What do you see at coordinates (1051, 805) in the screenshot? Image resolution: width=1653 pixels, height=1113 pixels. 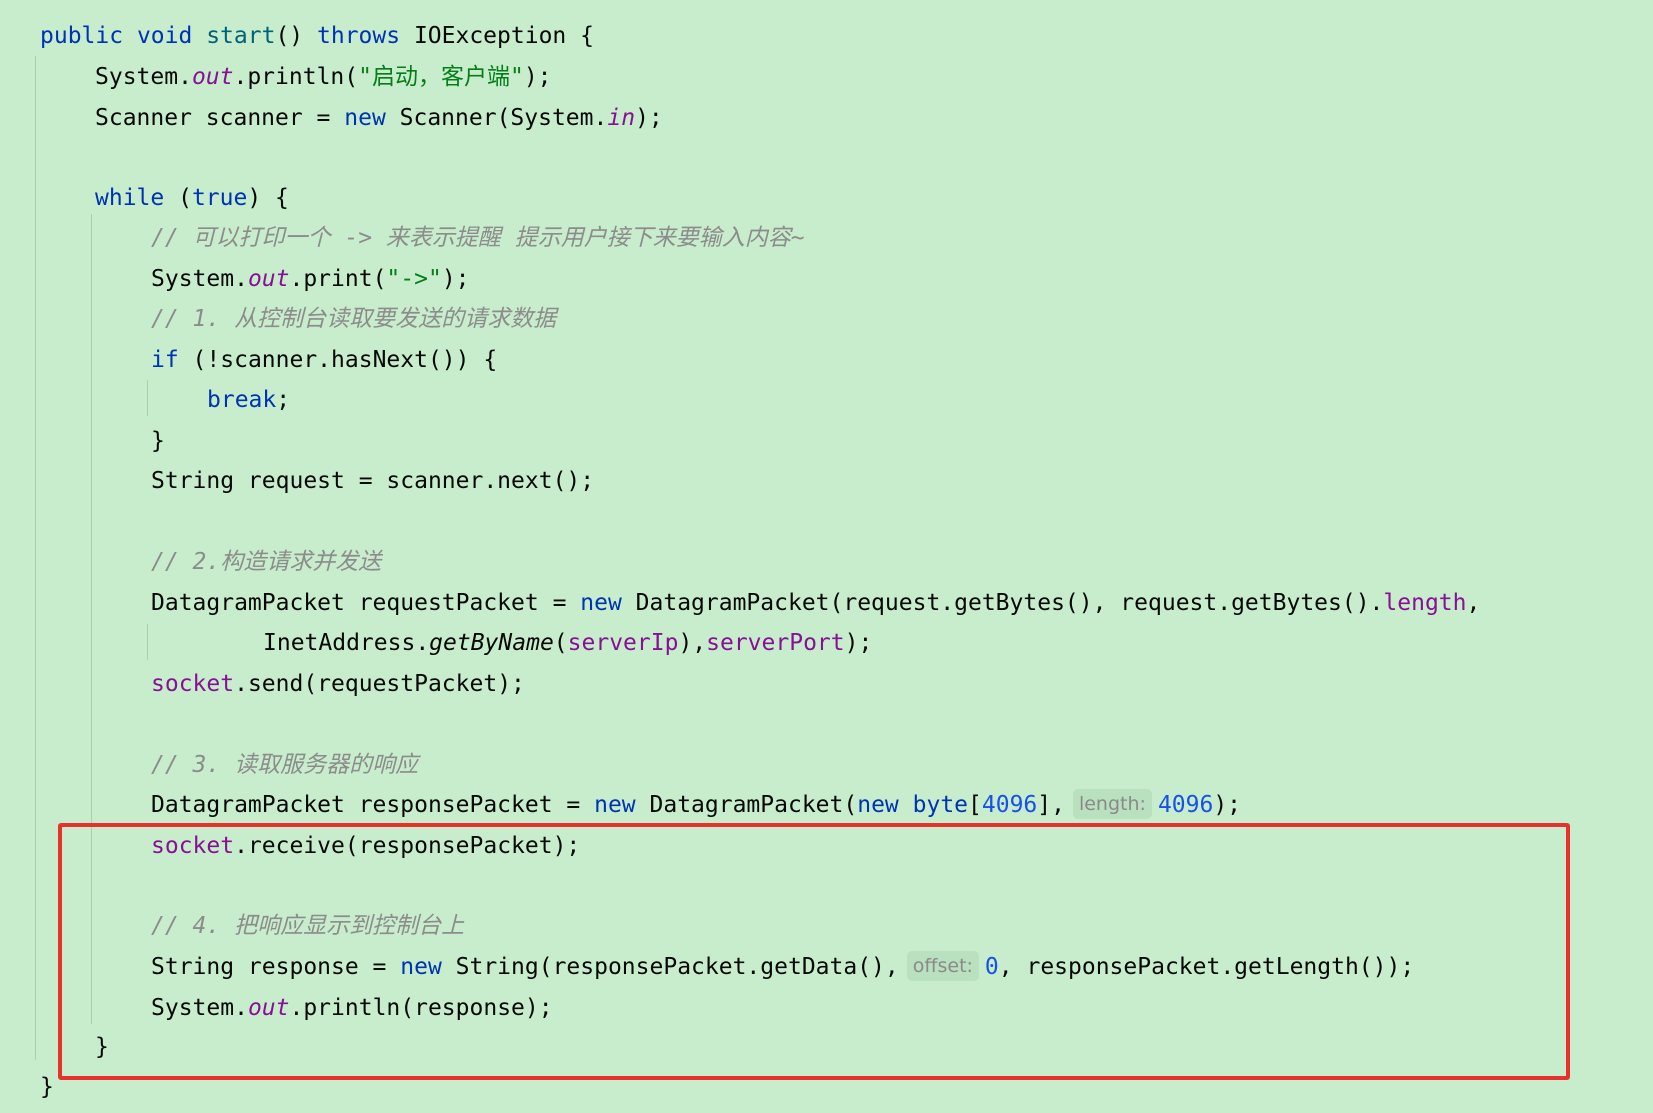 I see `code-text: ],` at bounding box center [1051, 805].